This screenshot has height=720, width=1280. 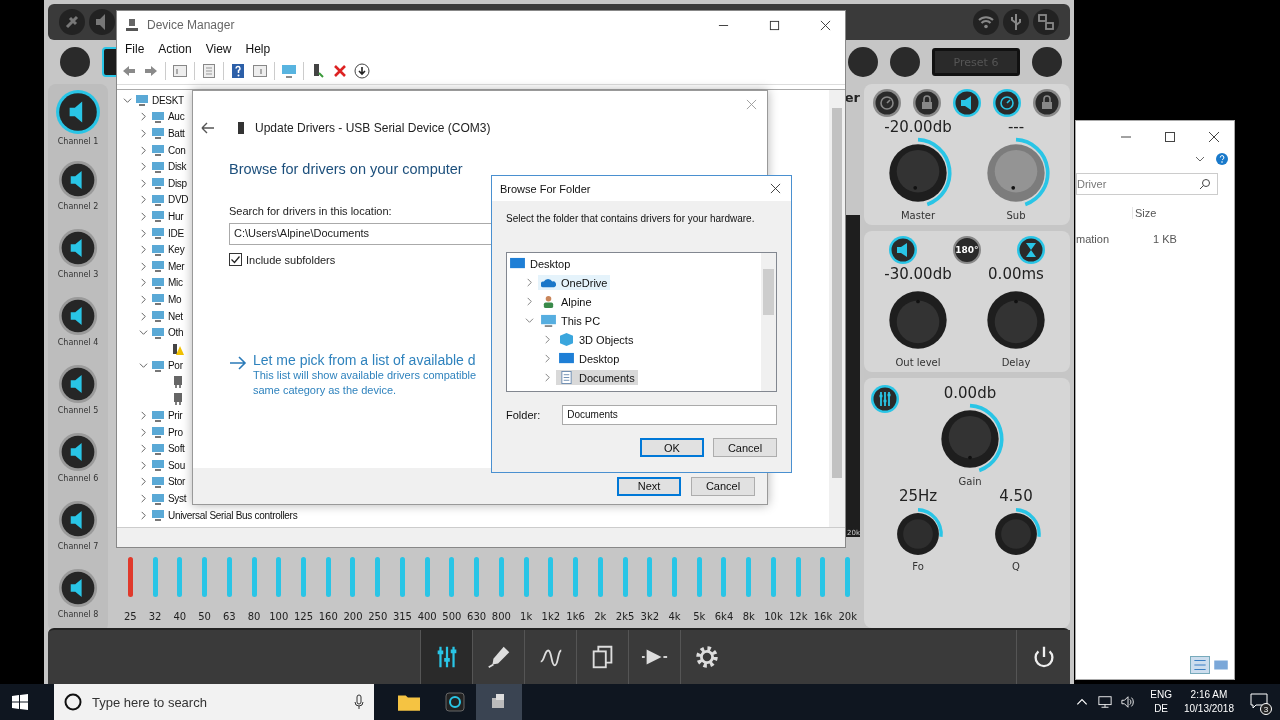 I want to click on tree-item: Key, so click(x=176, y=250).